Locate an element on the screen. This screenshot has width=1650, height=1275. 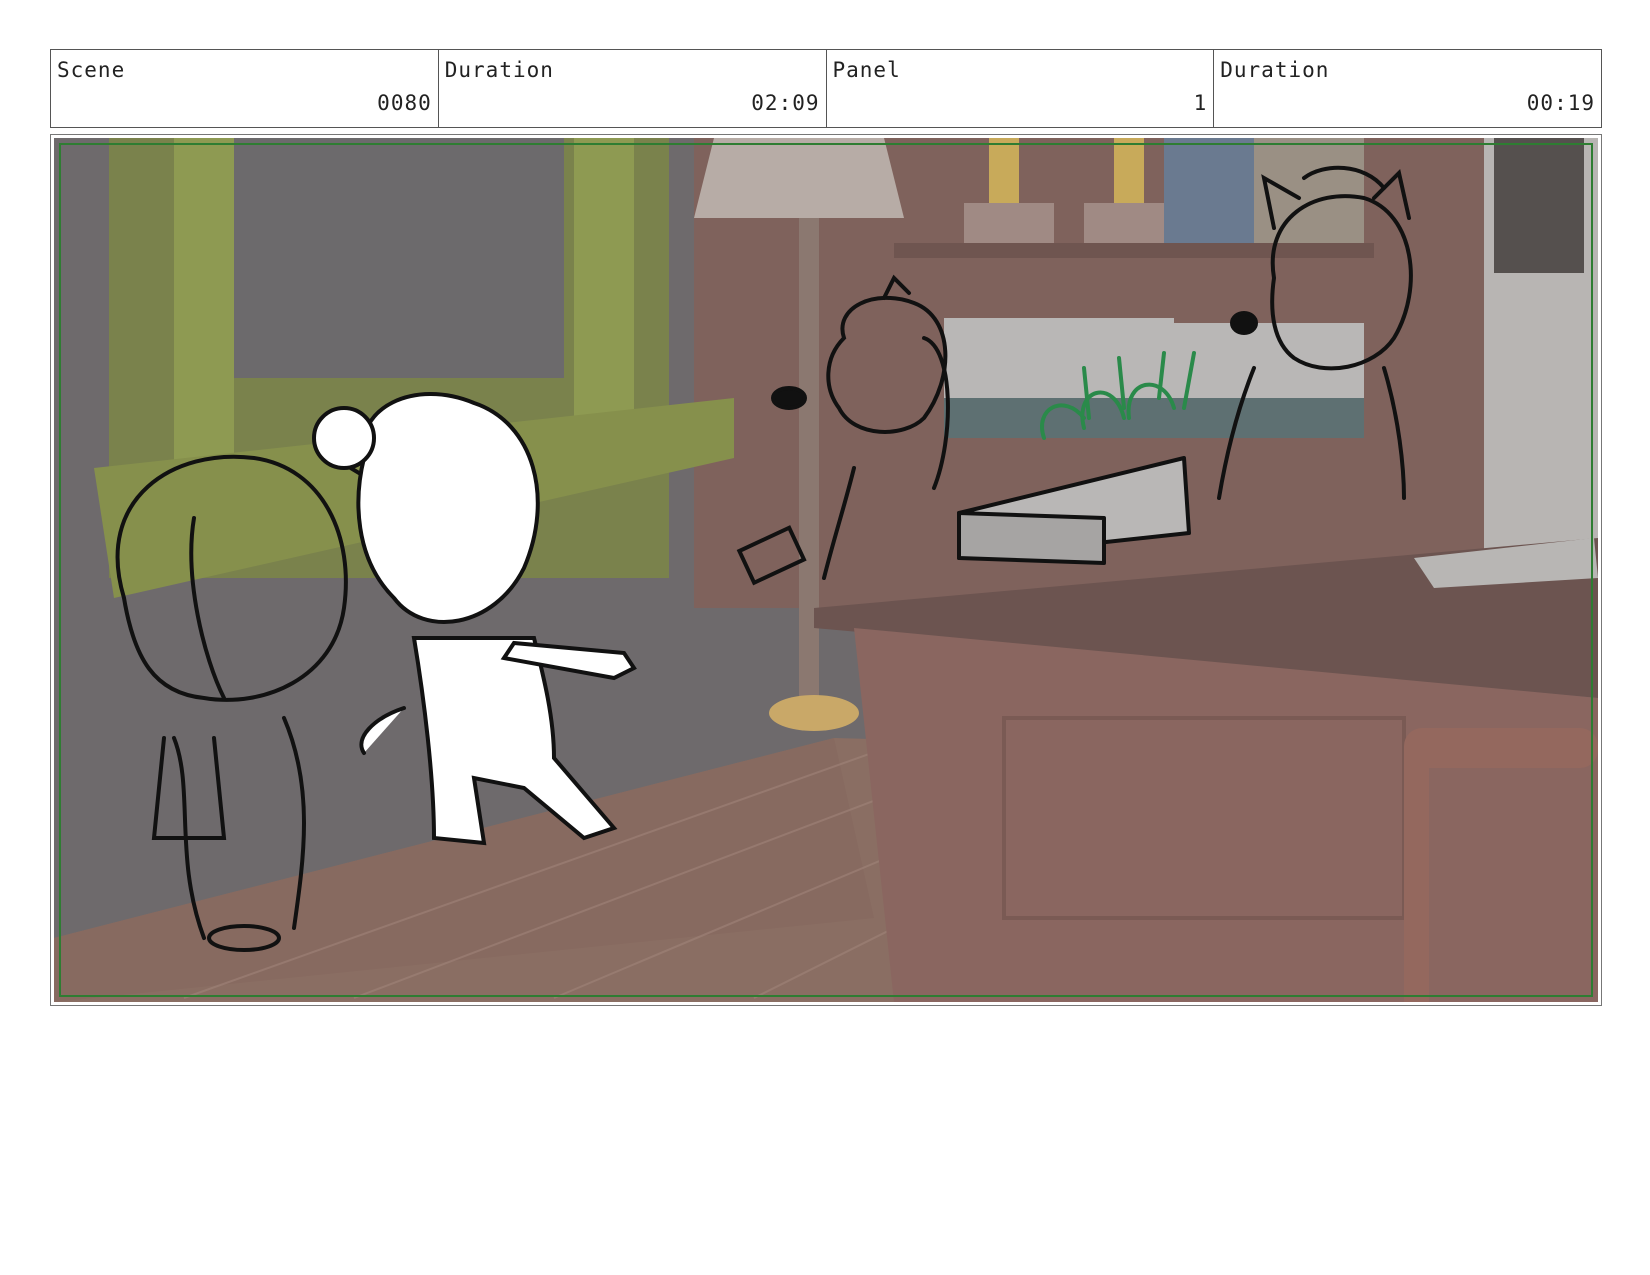
scene-duration-value: 02:09 is located at coordinates (785, 103).